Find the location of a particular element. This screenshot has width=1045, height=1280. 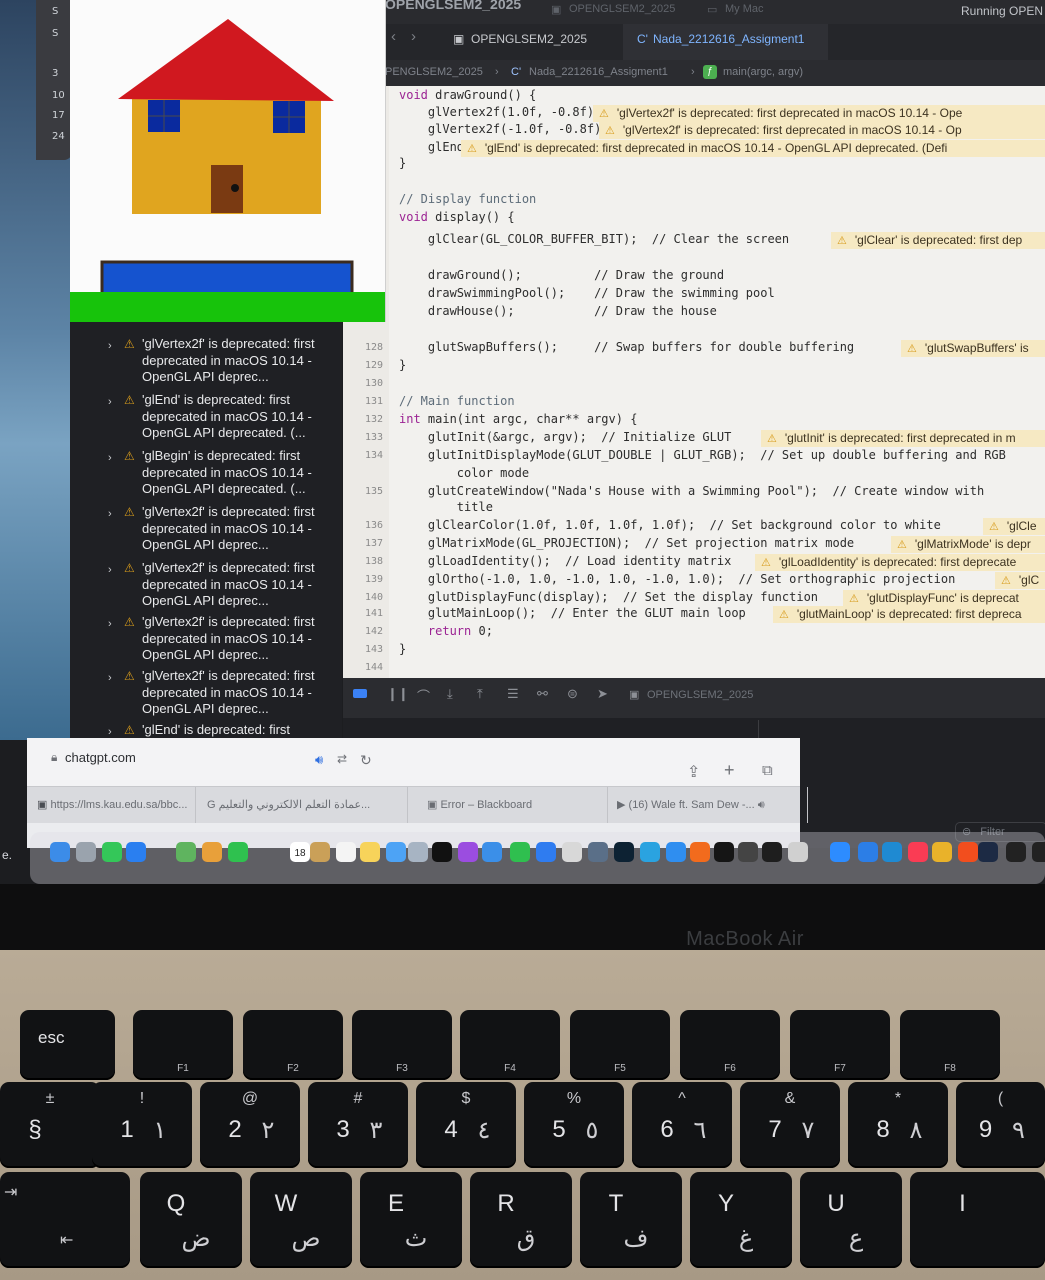

function-key: F8 is located at coordinates (950, 1045).